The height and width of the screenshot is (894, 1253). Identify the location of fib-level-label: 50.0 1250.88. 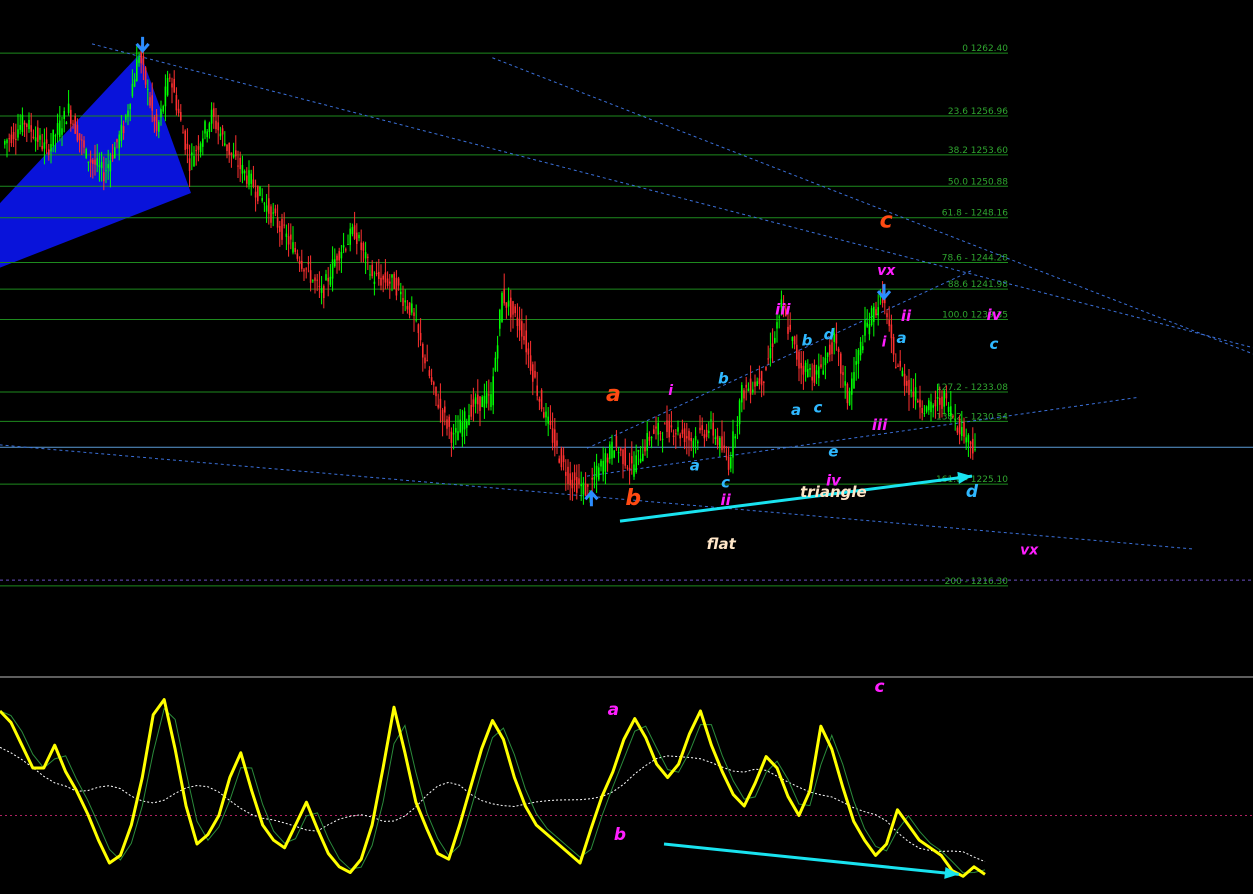
(978, 182).